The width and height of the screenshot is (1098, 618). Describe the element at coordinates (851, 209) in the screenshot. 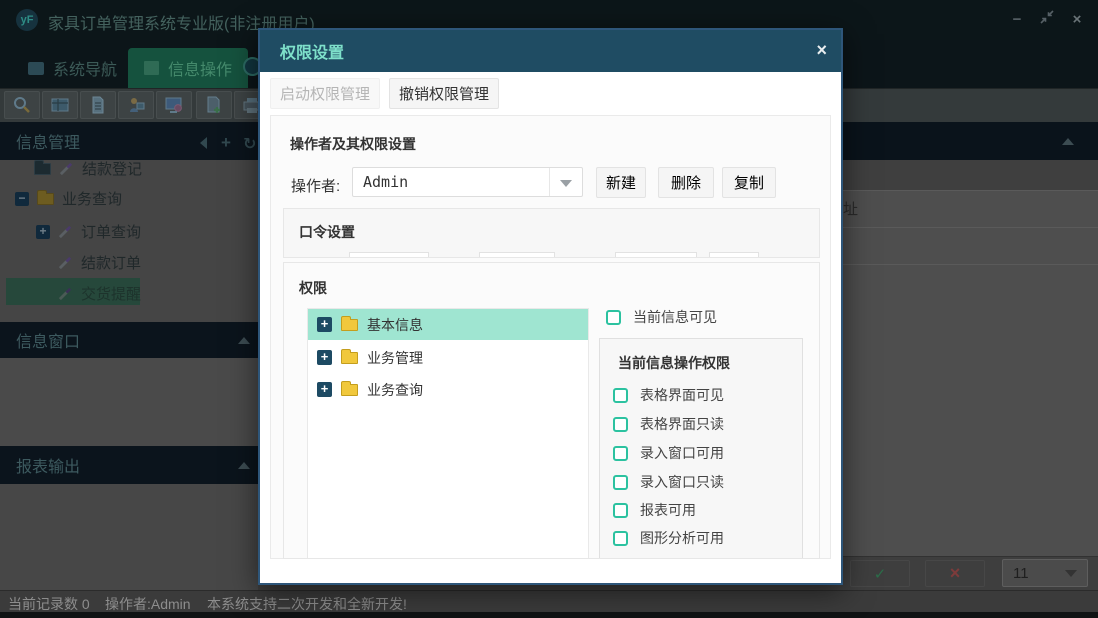

I see `address-field-label: 址` at that location.